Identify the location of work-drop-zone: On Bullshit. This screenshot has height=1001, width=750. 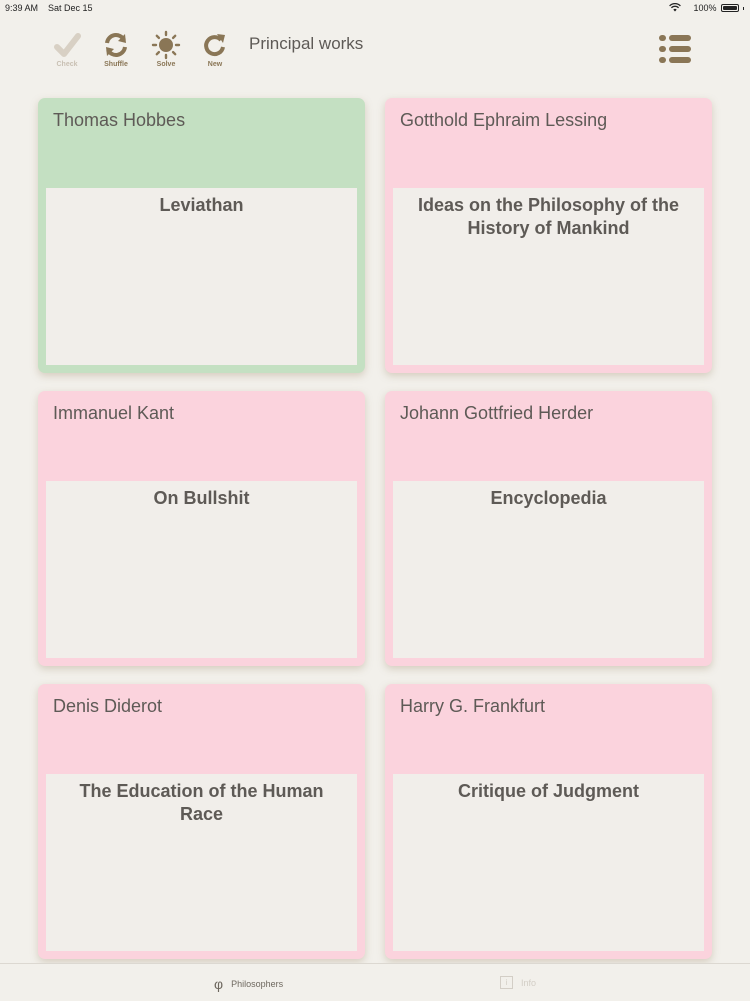
(201, 569).